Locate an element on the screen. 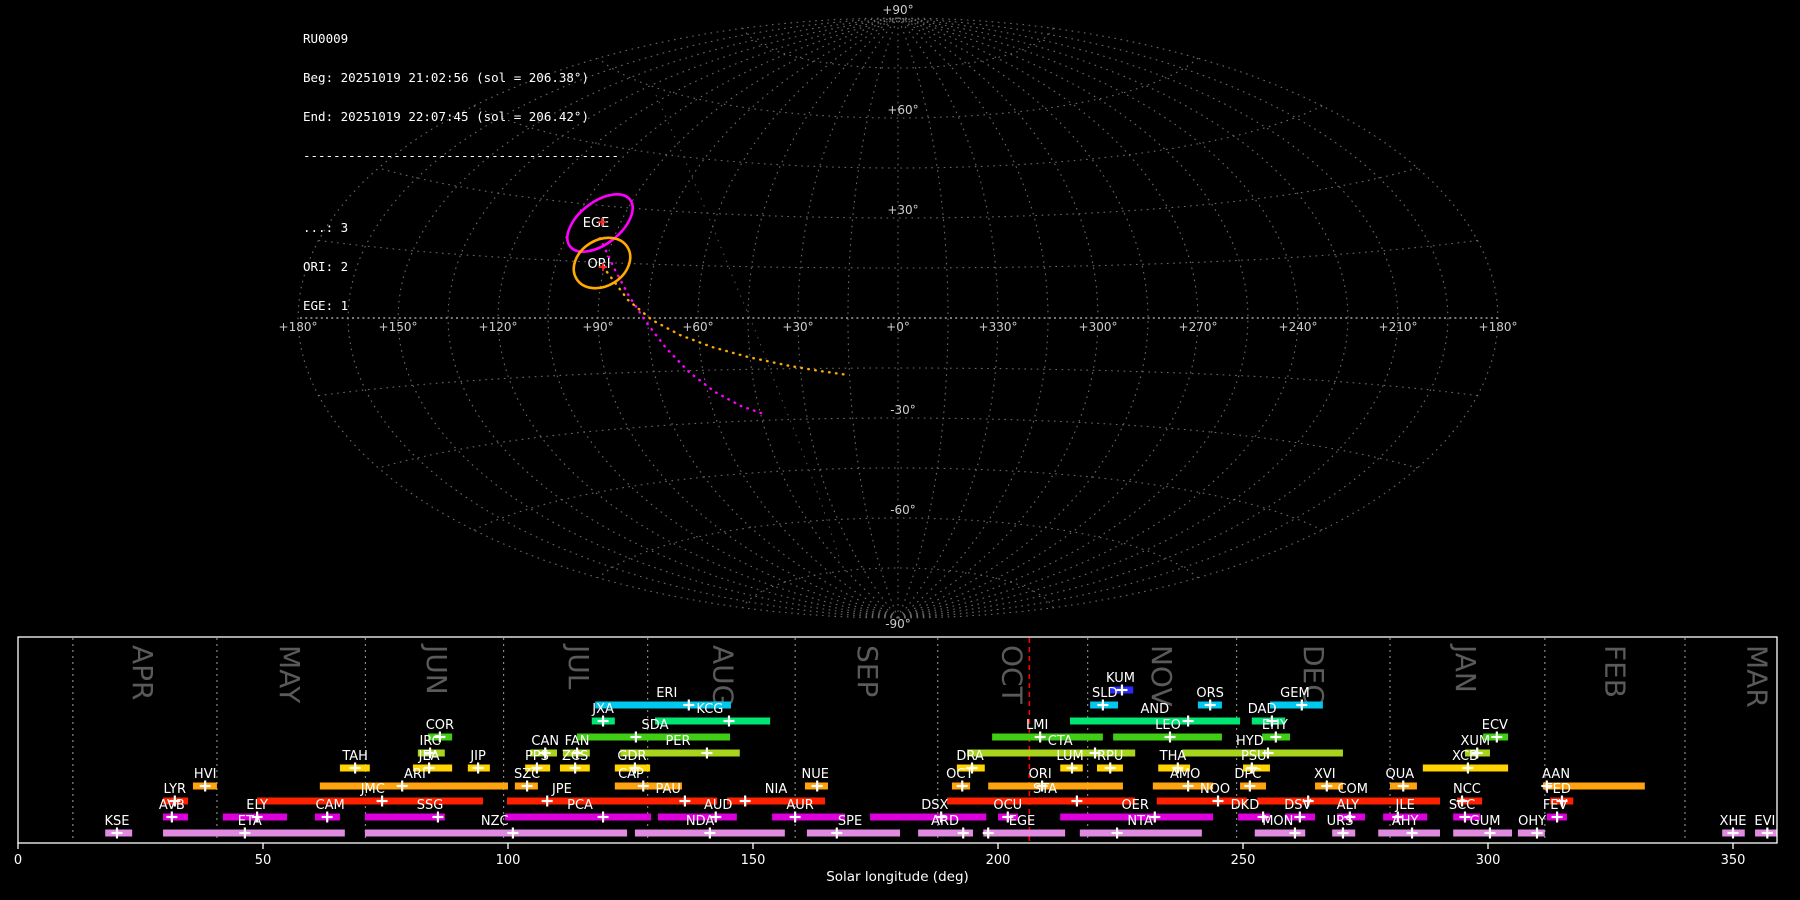  map-lon-label: +240° is located at coordinates (1298, 327).